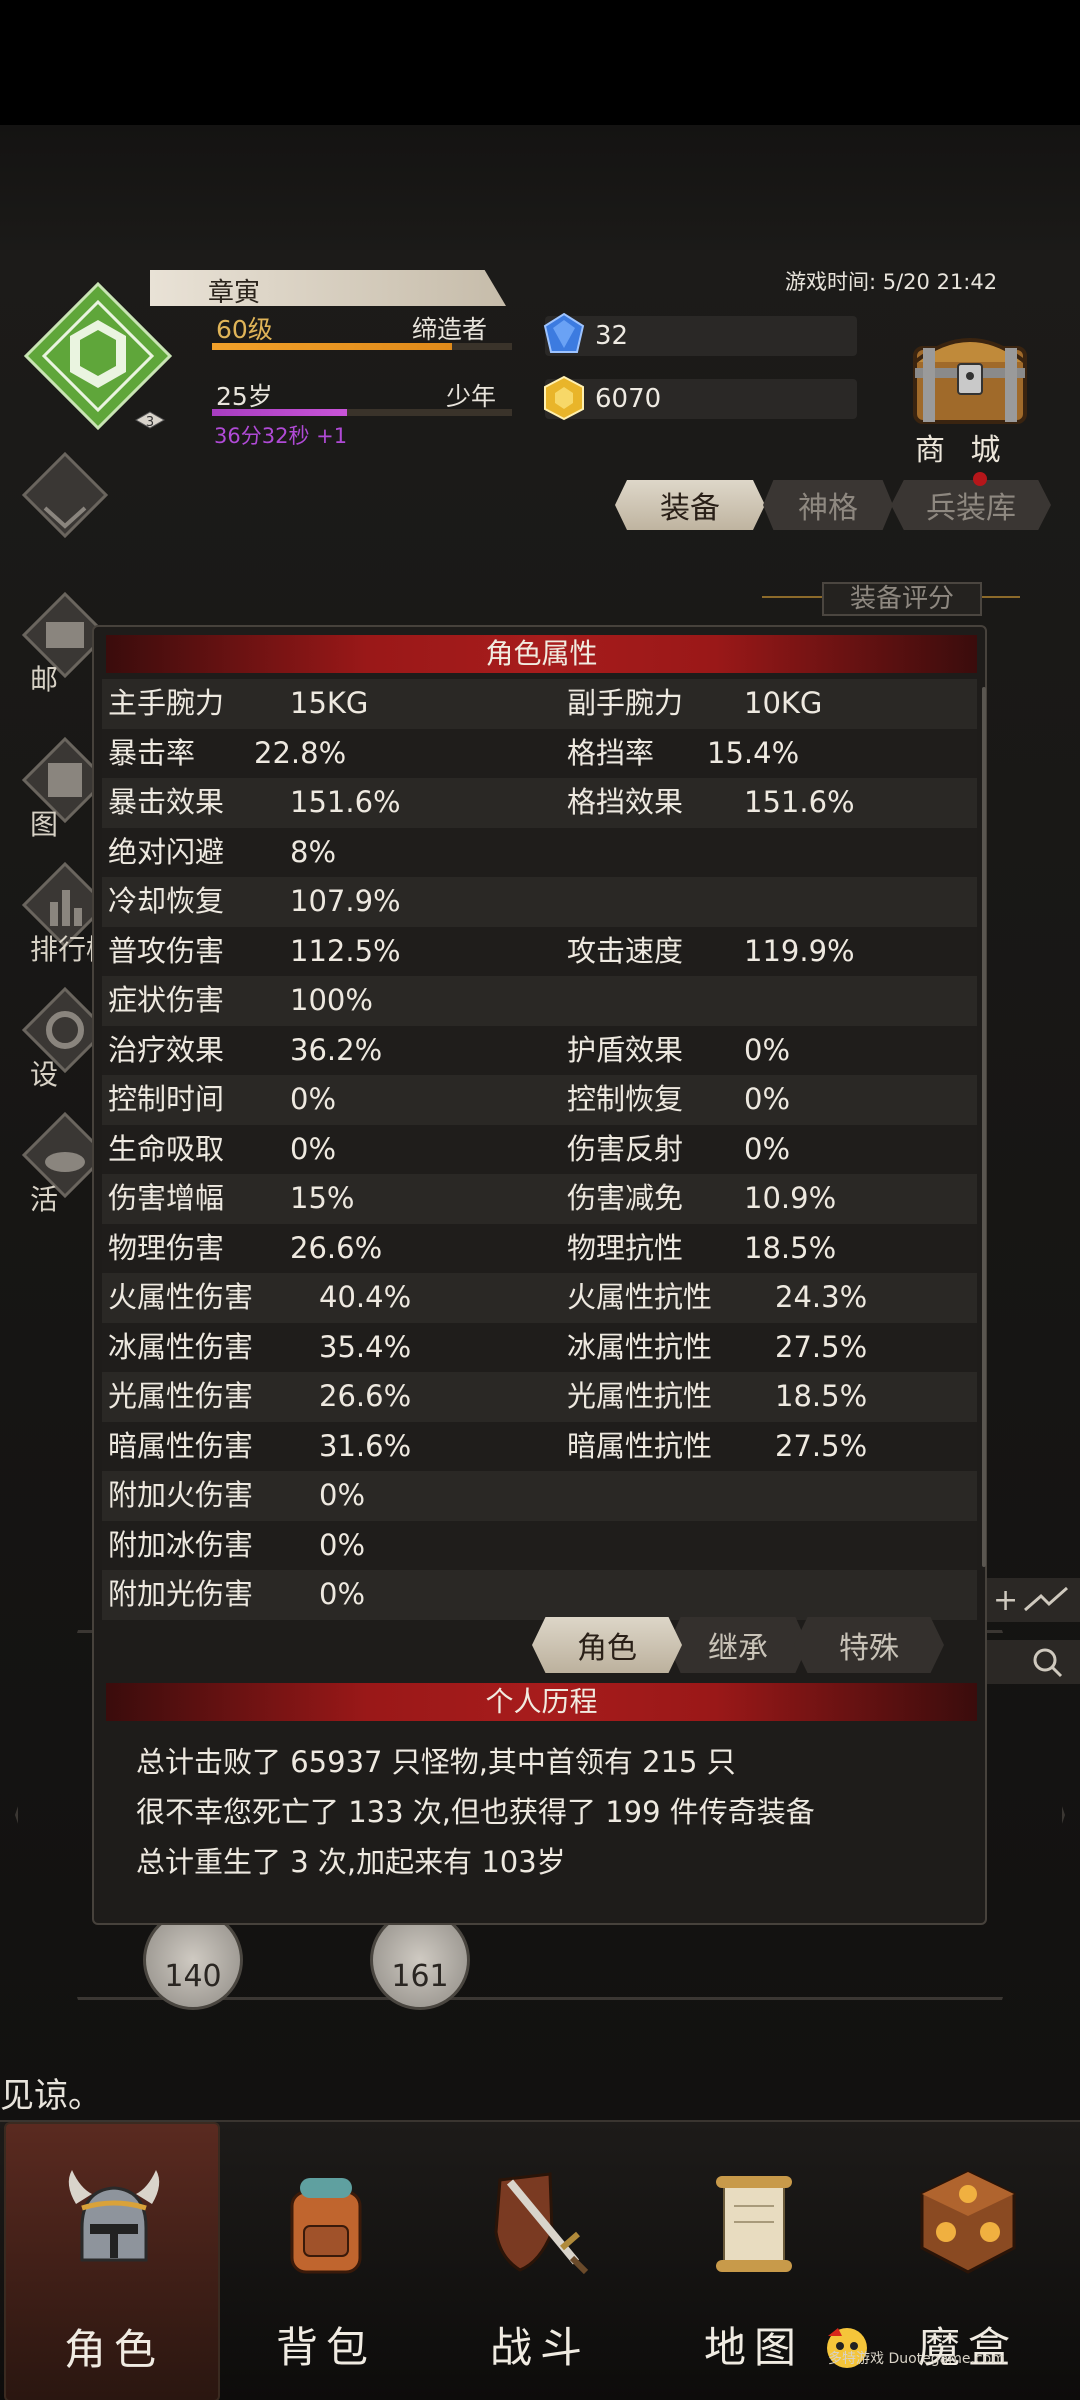  What do you see at coordinates (181, 1495) in the screenshot?
I see `attribute-name: 附加火伤害` at bounding box center [181, 1495].